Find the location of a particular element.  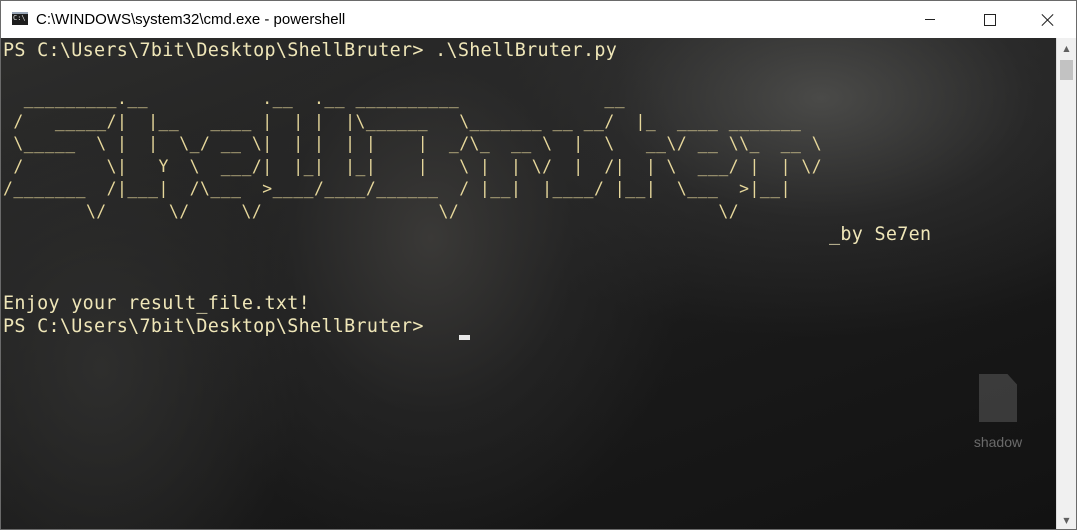

title-bar: C:\WINDOWS\system32\cmd.exe - powershell is located at coordinates (538, 19).